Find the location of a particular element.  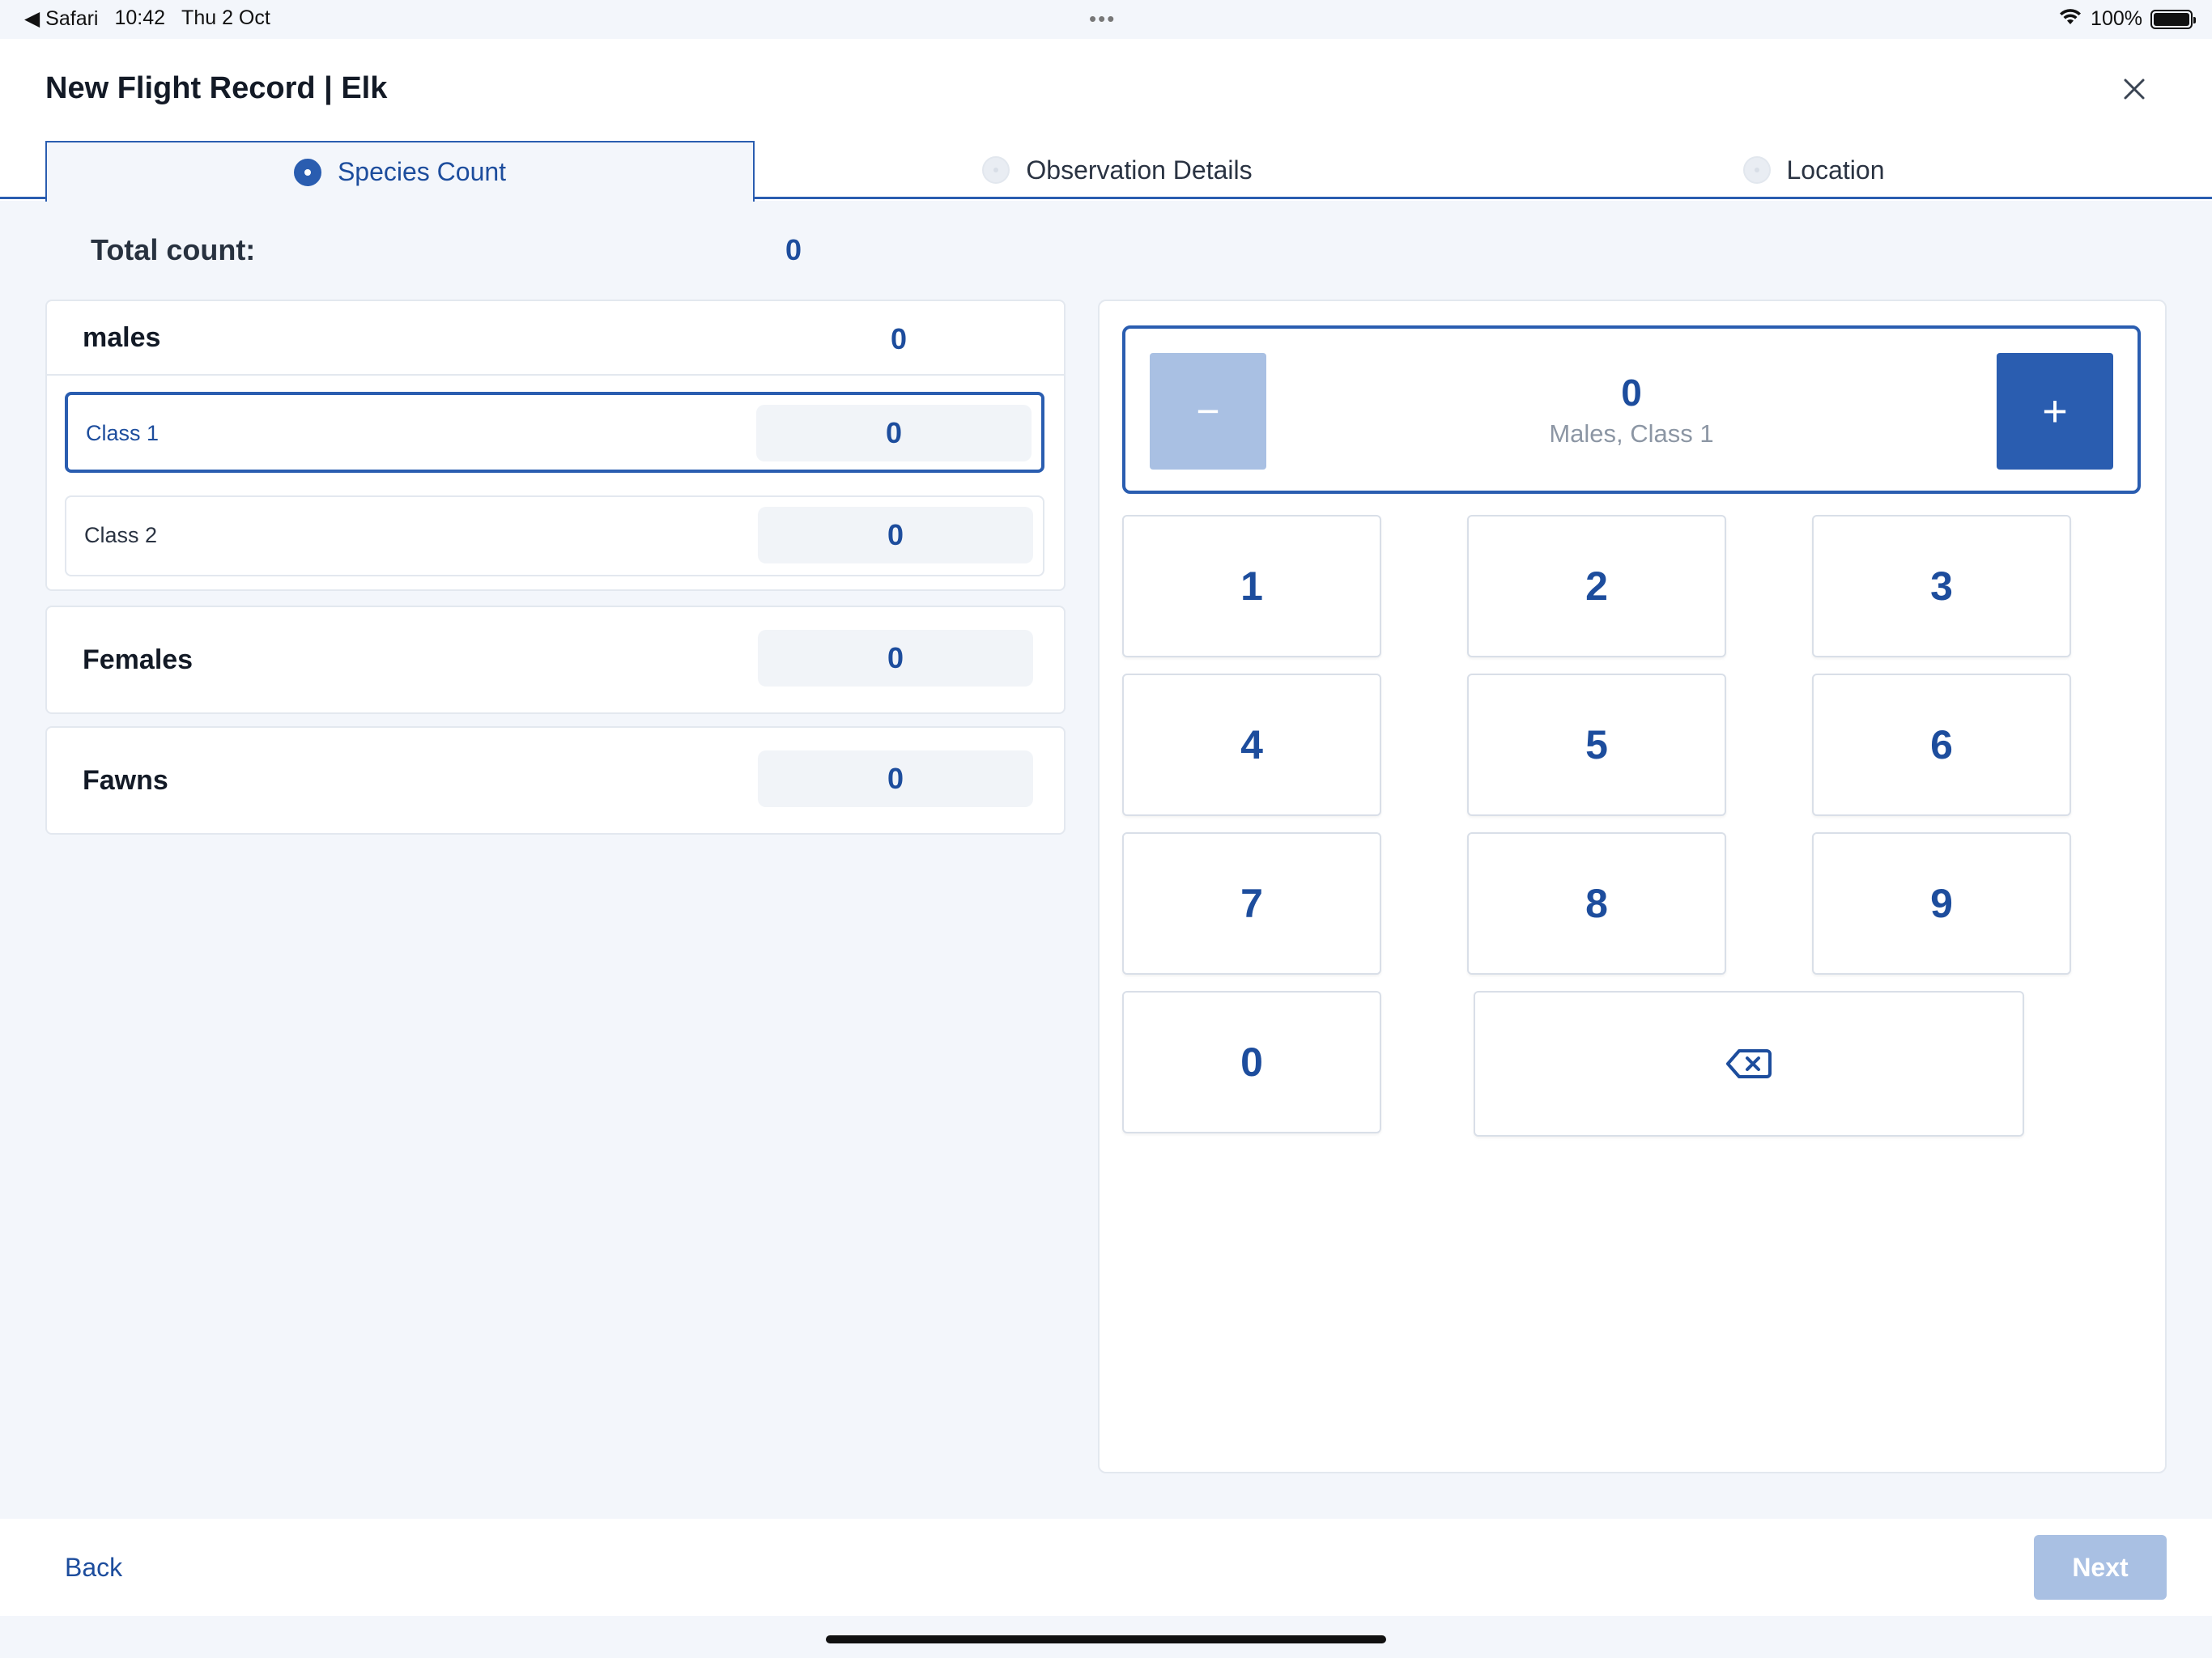

back-button: Back is located at coordinates (94, 1568).